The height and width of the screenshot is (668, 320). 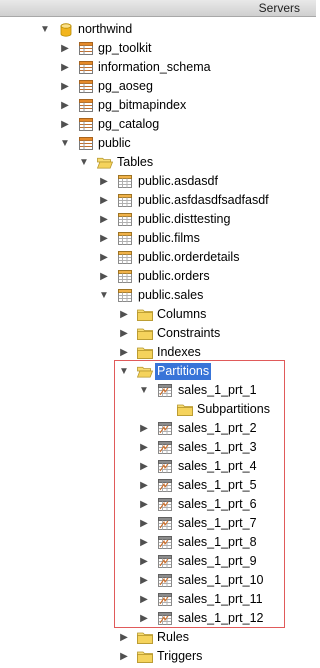 What do you see at coordinates (183, 371) in the screenshot?
I see `tree-node-label: Partitions` at bounding box center [183, 371].